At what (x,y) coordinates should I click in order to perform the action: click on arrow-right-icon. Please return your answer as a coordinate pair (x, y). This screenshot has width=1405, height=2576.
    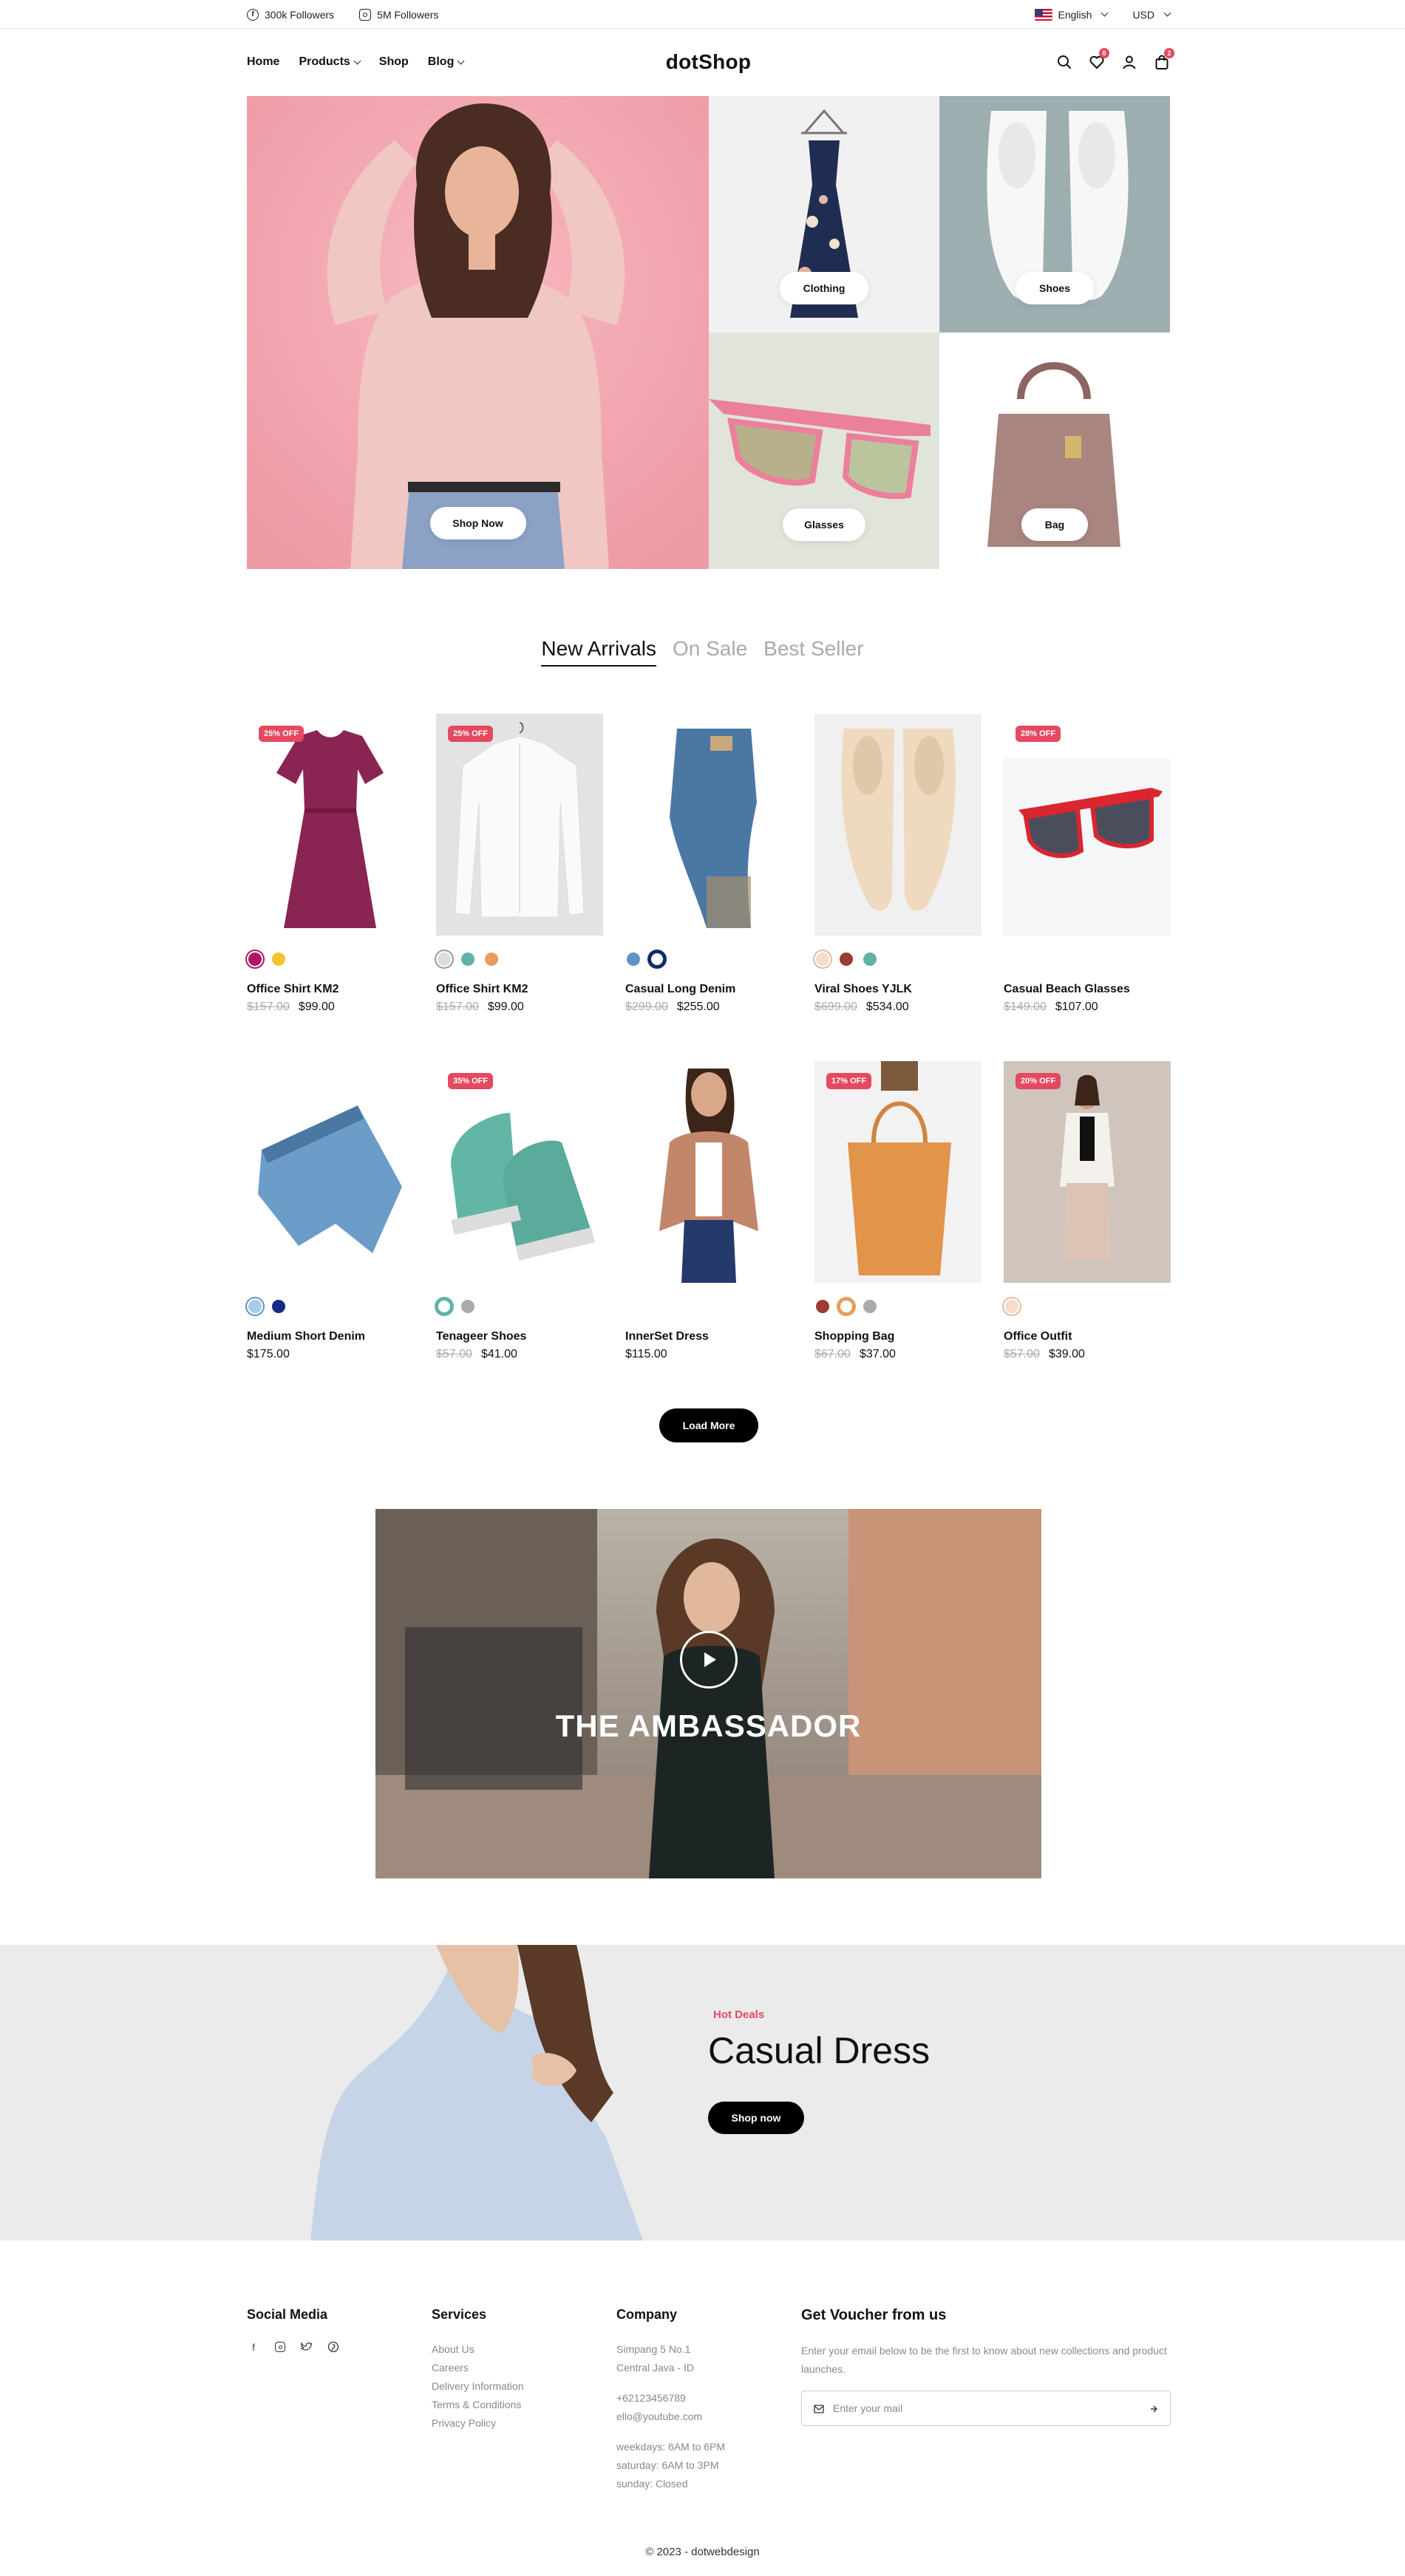
    Looking at the image, I should click on (1153, 2409).